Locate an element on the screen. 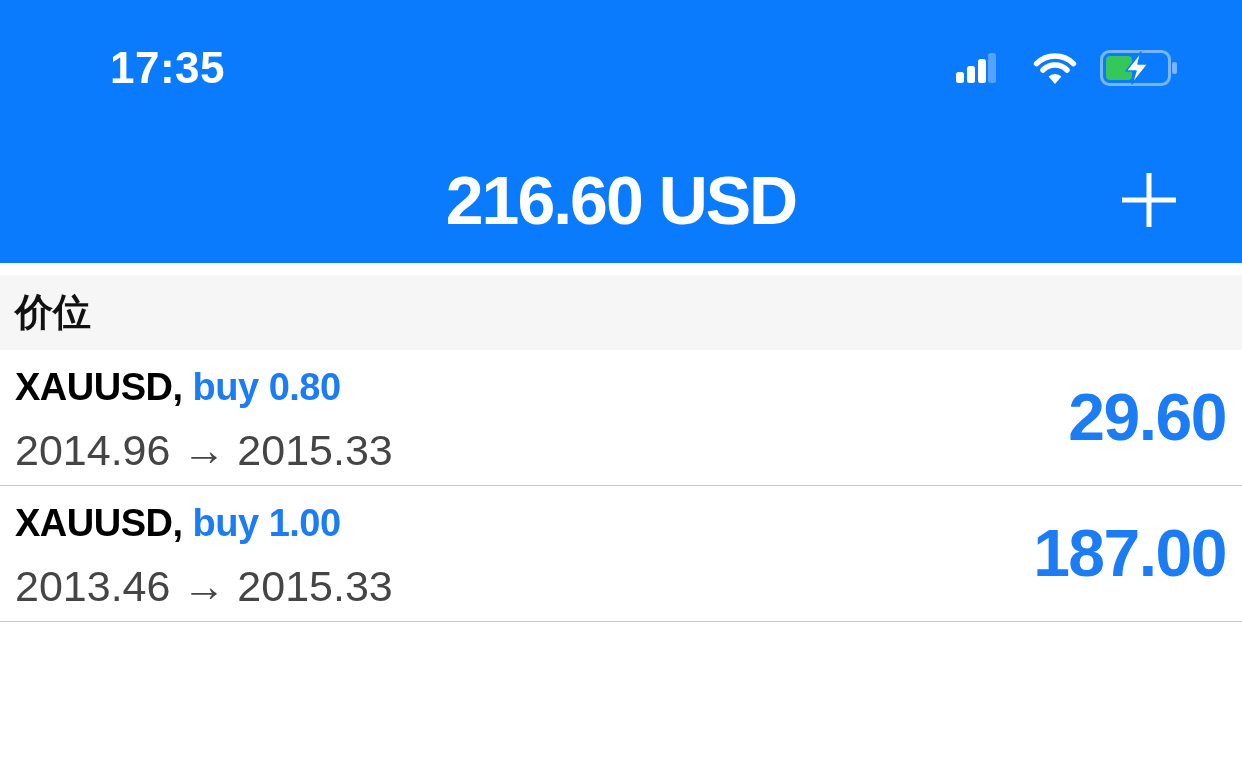 This screenshot has width=1242, height=775. battery-charging-icon is located at coordinates (1139, 68).